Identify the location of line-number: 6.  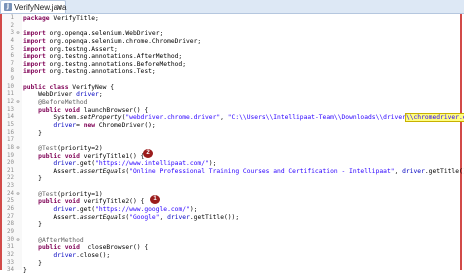
(12, 56).